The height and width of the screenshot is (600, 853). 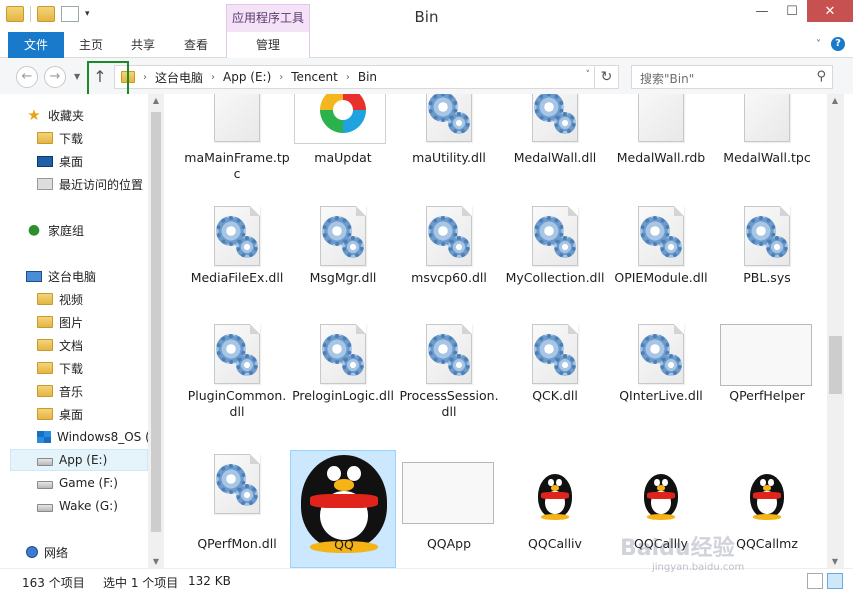 I want to click on navigation-pane-scrollbar: ▲ ▼, so click(x=156, y=331).